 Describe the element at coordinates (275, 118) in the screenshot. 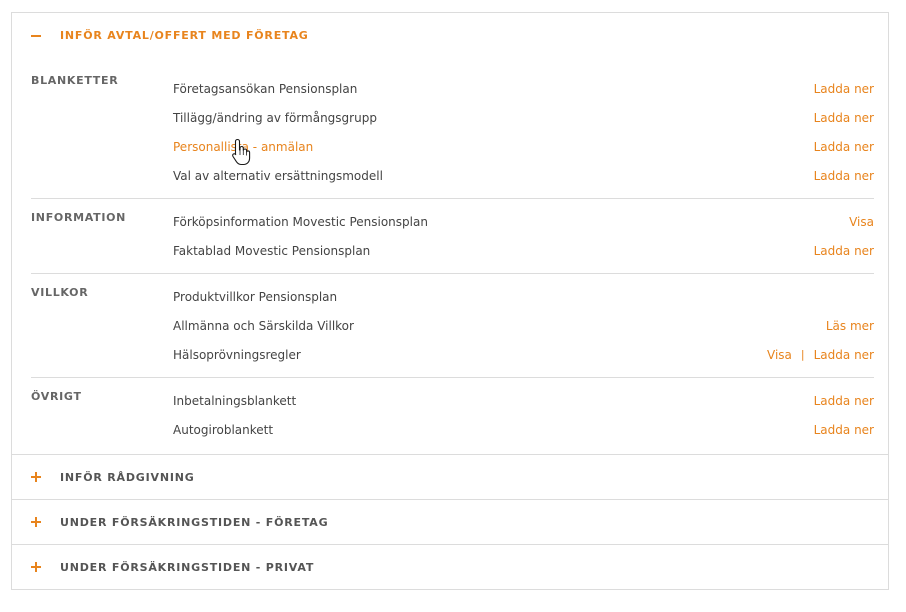

I see `document-name: Tillägg/ändring av förmångsgrupp` at that location.